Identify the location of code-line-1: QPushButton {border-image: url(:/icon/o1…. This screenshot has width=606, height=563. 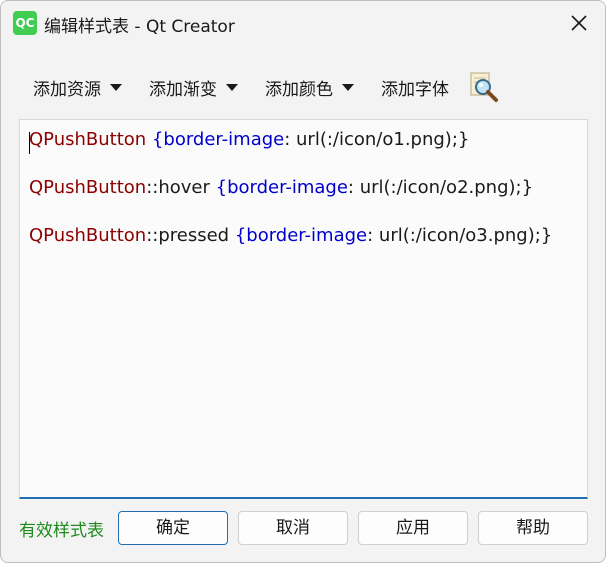
(249, 139).